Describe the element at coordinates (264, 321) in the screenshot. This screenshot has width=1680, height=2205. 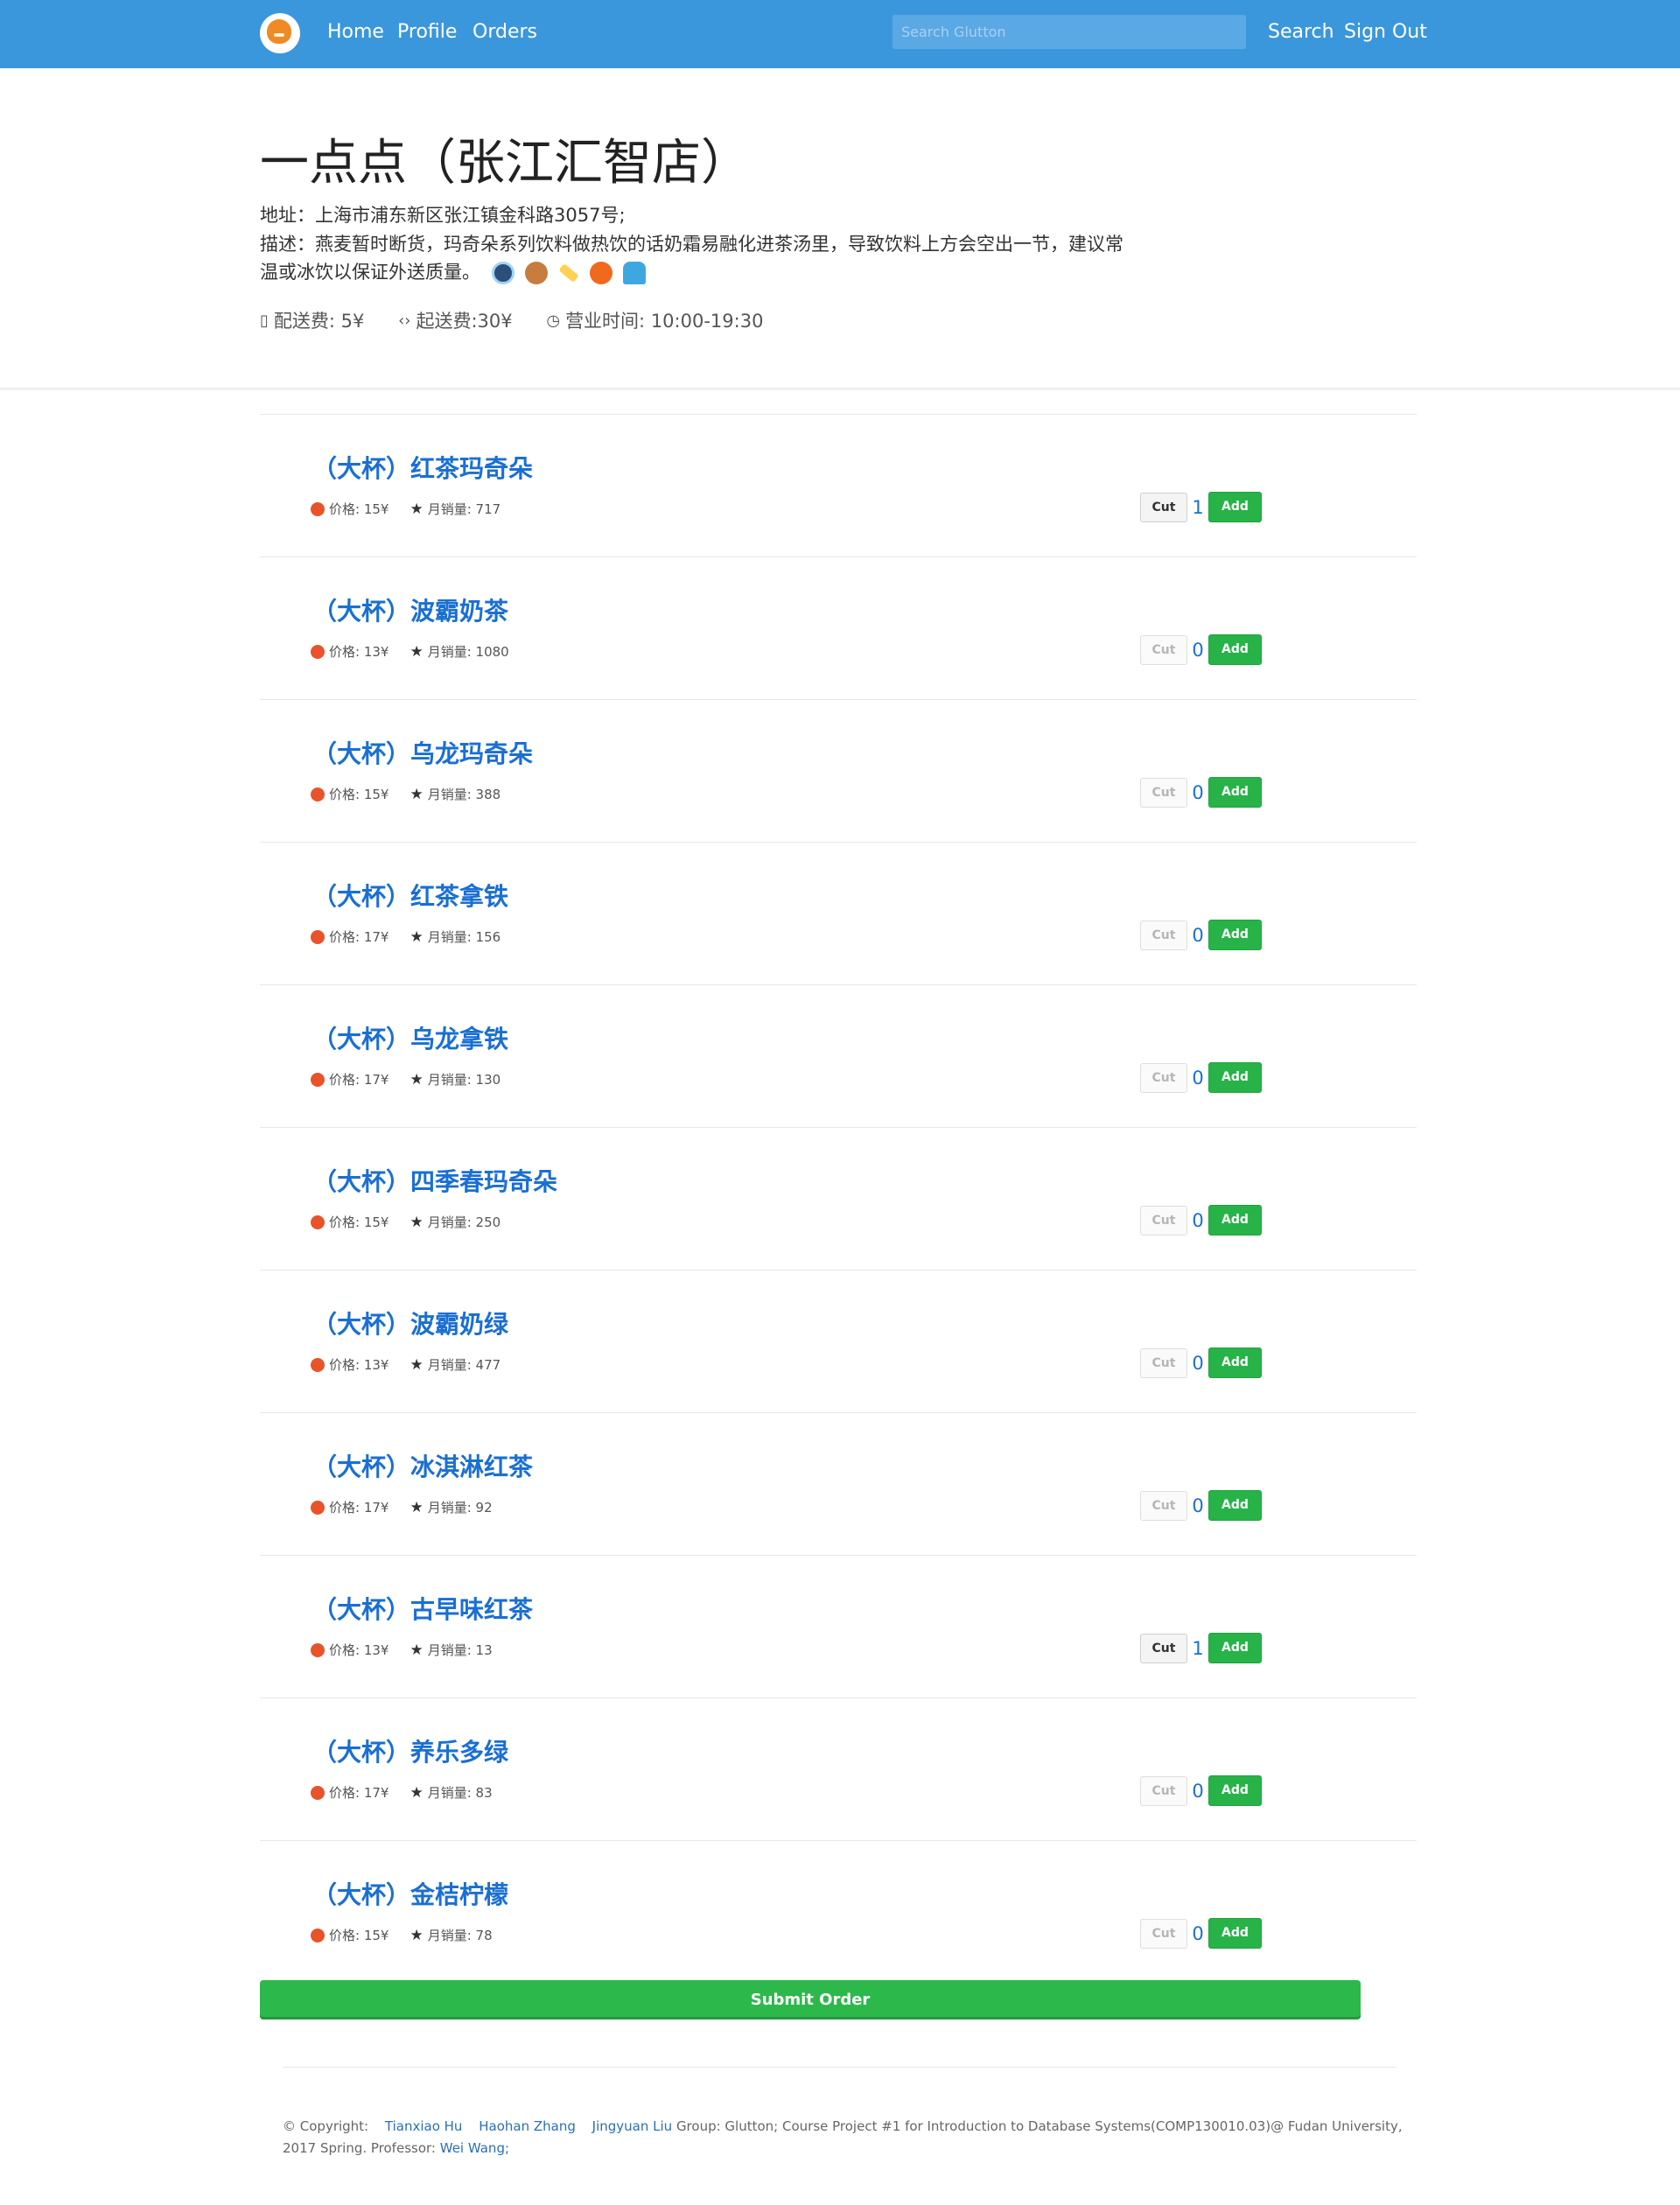
I see `book-icon: ▯` at that location.